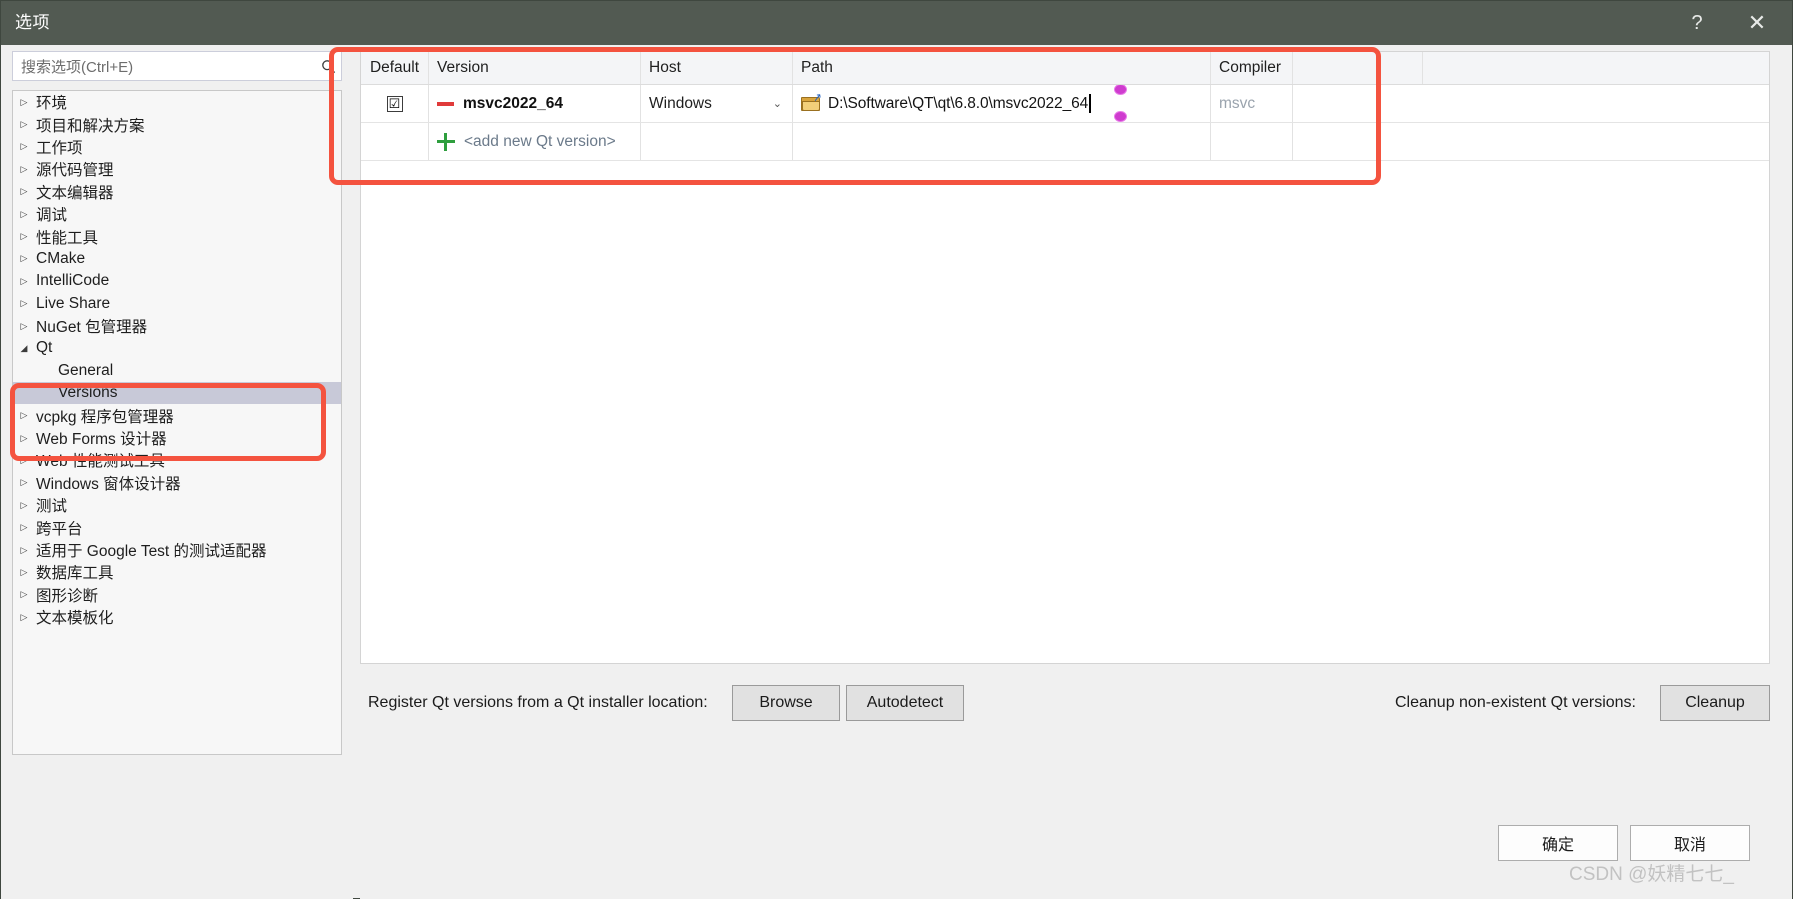 This screenshot has width=1793, height=899. What do you see at coordinates (177, 617) in the screenshot?
I see `sidebar-item: ▷ 文本模板化` at bounding box center [177, 617].